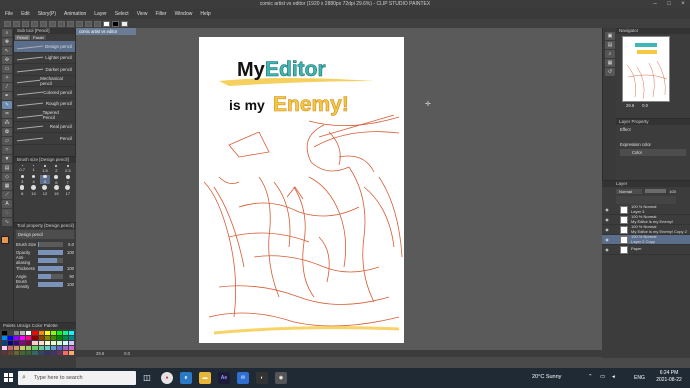 The image size is (690, 388). Describe the element at coordinates (68, 244) in the screenshot. I see `property-value: 5.0` at that location.